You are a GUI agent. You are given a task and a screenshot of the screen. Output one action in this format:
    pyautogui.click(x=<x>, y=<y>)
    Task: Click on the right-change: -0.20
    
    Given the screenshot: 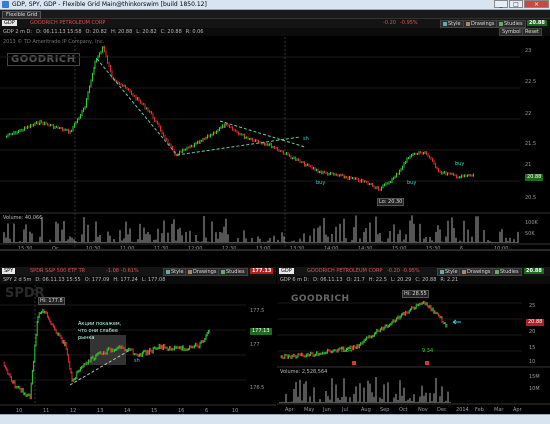 What is the action you would take?
    pyautogui.click(x=393, y=271)
    